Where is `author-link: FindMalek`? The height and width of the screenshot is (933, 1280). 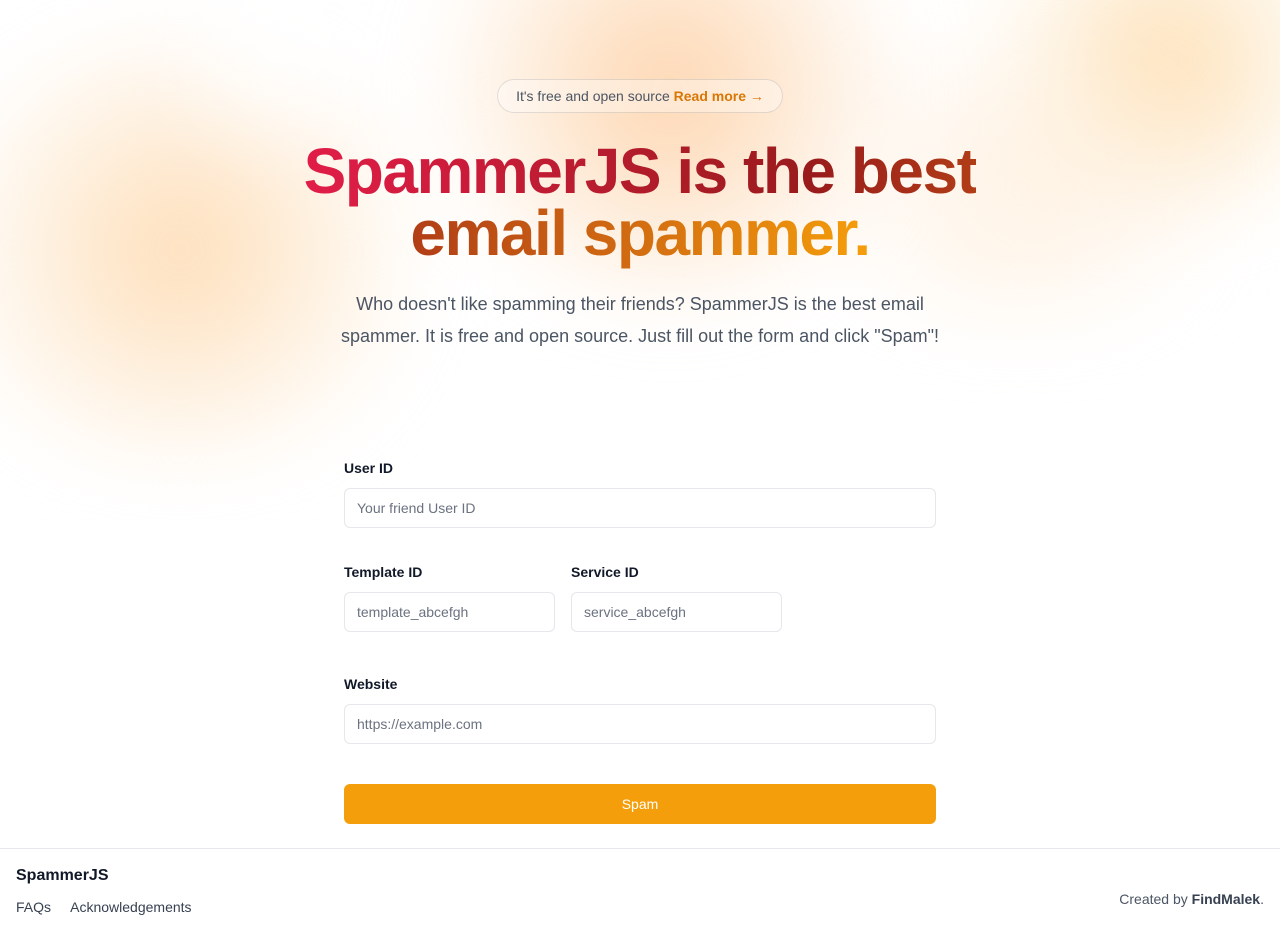 author-link: FindMalek is located at coordinates (1226, 899).